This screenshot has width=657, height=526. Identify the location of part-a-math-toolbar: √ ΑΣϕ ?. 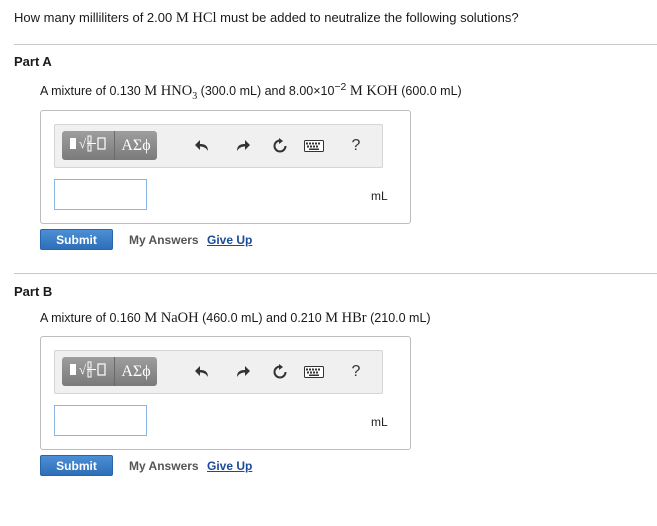
(218, 146).